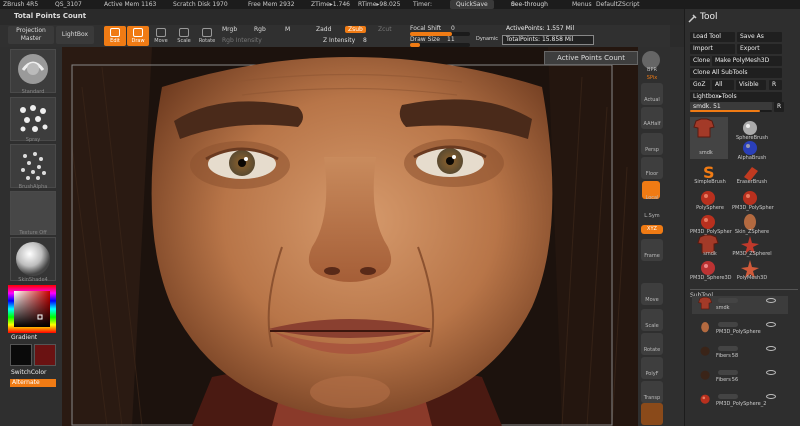 This screenshot has width=800, height=426. I want to click on zsub-button: Zsub, so click(355, 29).